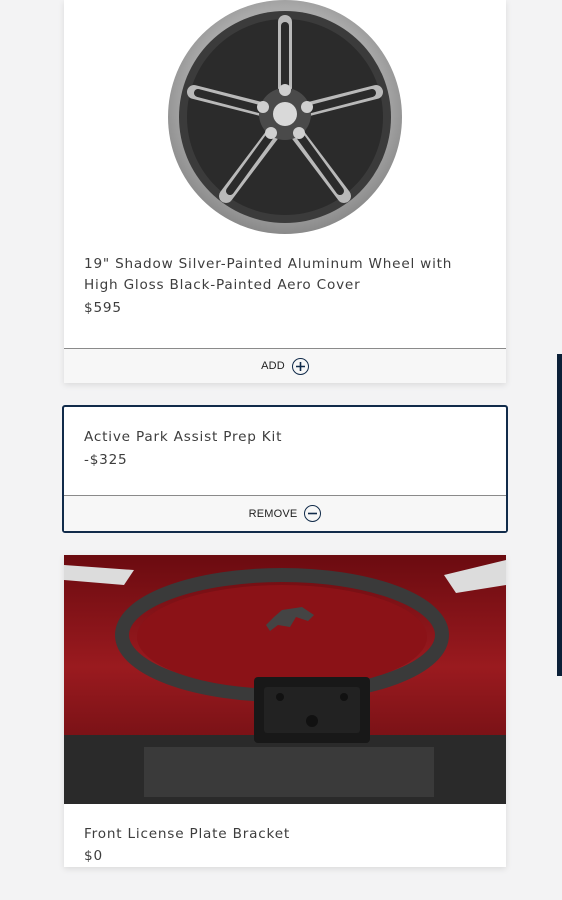 The height and width of the screenshot is (900, 562). What do you see at coordinates (285, 469) in the screenshot?
I see `product-card-park-assist: Active Park Assist Prep Kit -$325 REMOVE` at bounding box center [285, 469].